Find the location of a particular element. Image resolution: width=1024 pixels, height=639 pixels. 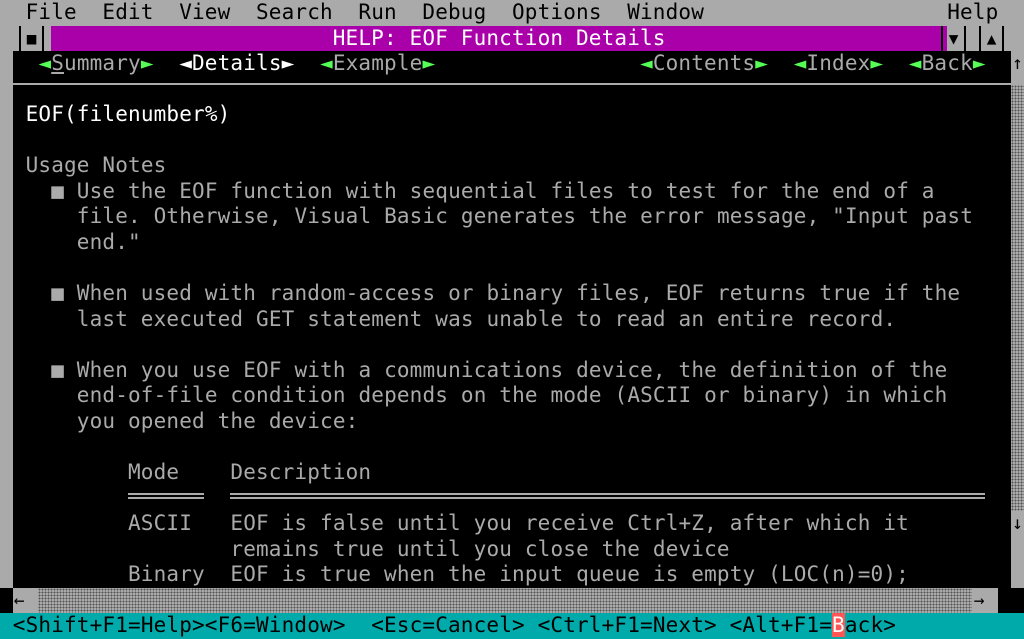

menu-search: Search is located at coordinates (294, 13).